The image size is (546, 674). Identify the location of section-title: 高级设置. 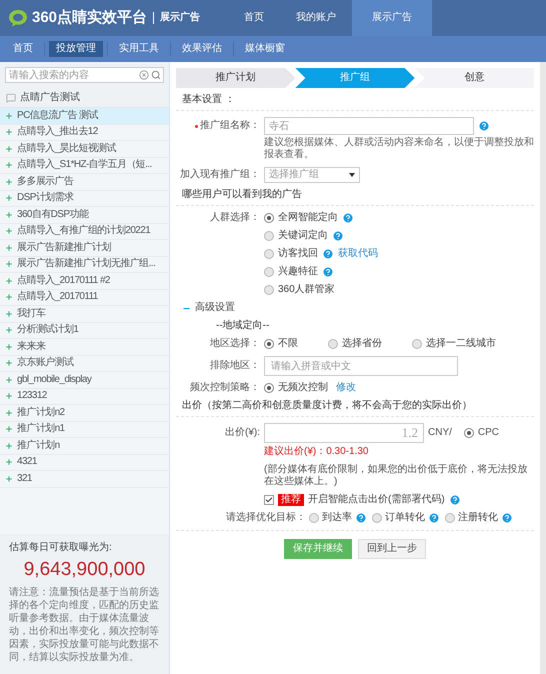
(215, 308).